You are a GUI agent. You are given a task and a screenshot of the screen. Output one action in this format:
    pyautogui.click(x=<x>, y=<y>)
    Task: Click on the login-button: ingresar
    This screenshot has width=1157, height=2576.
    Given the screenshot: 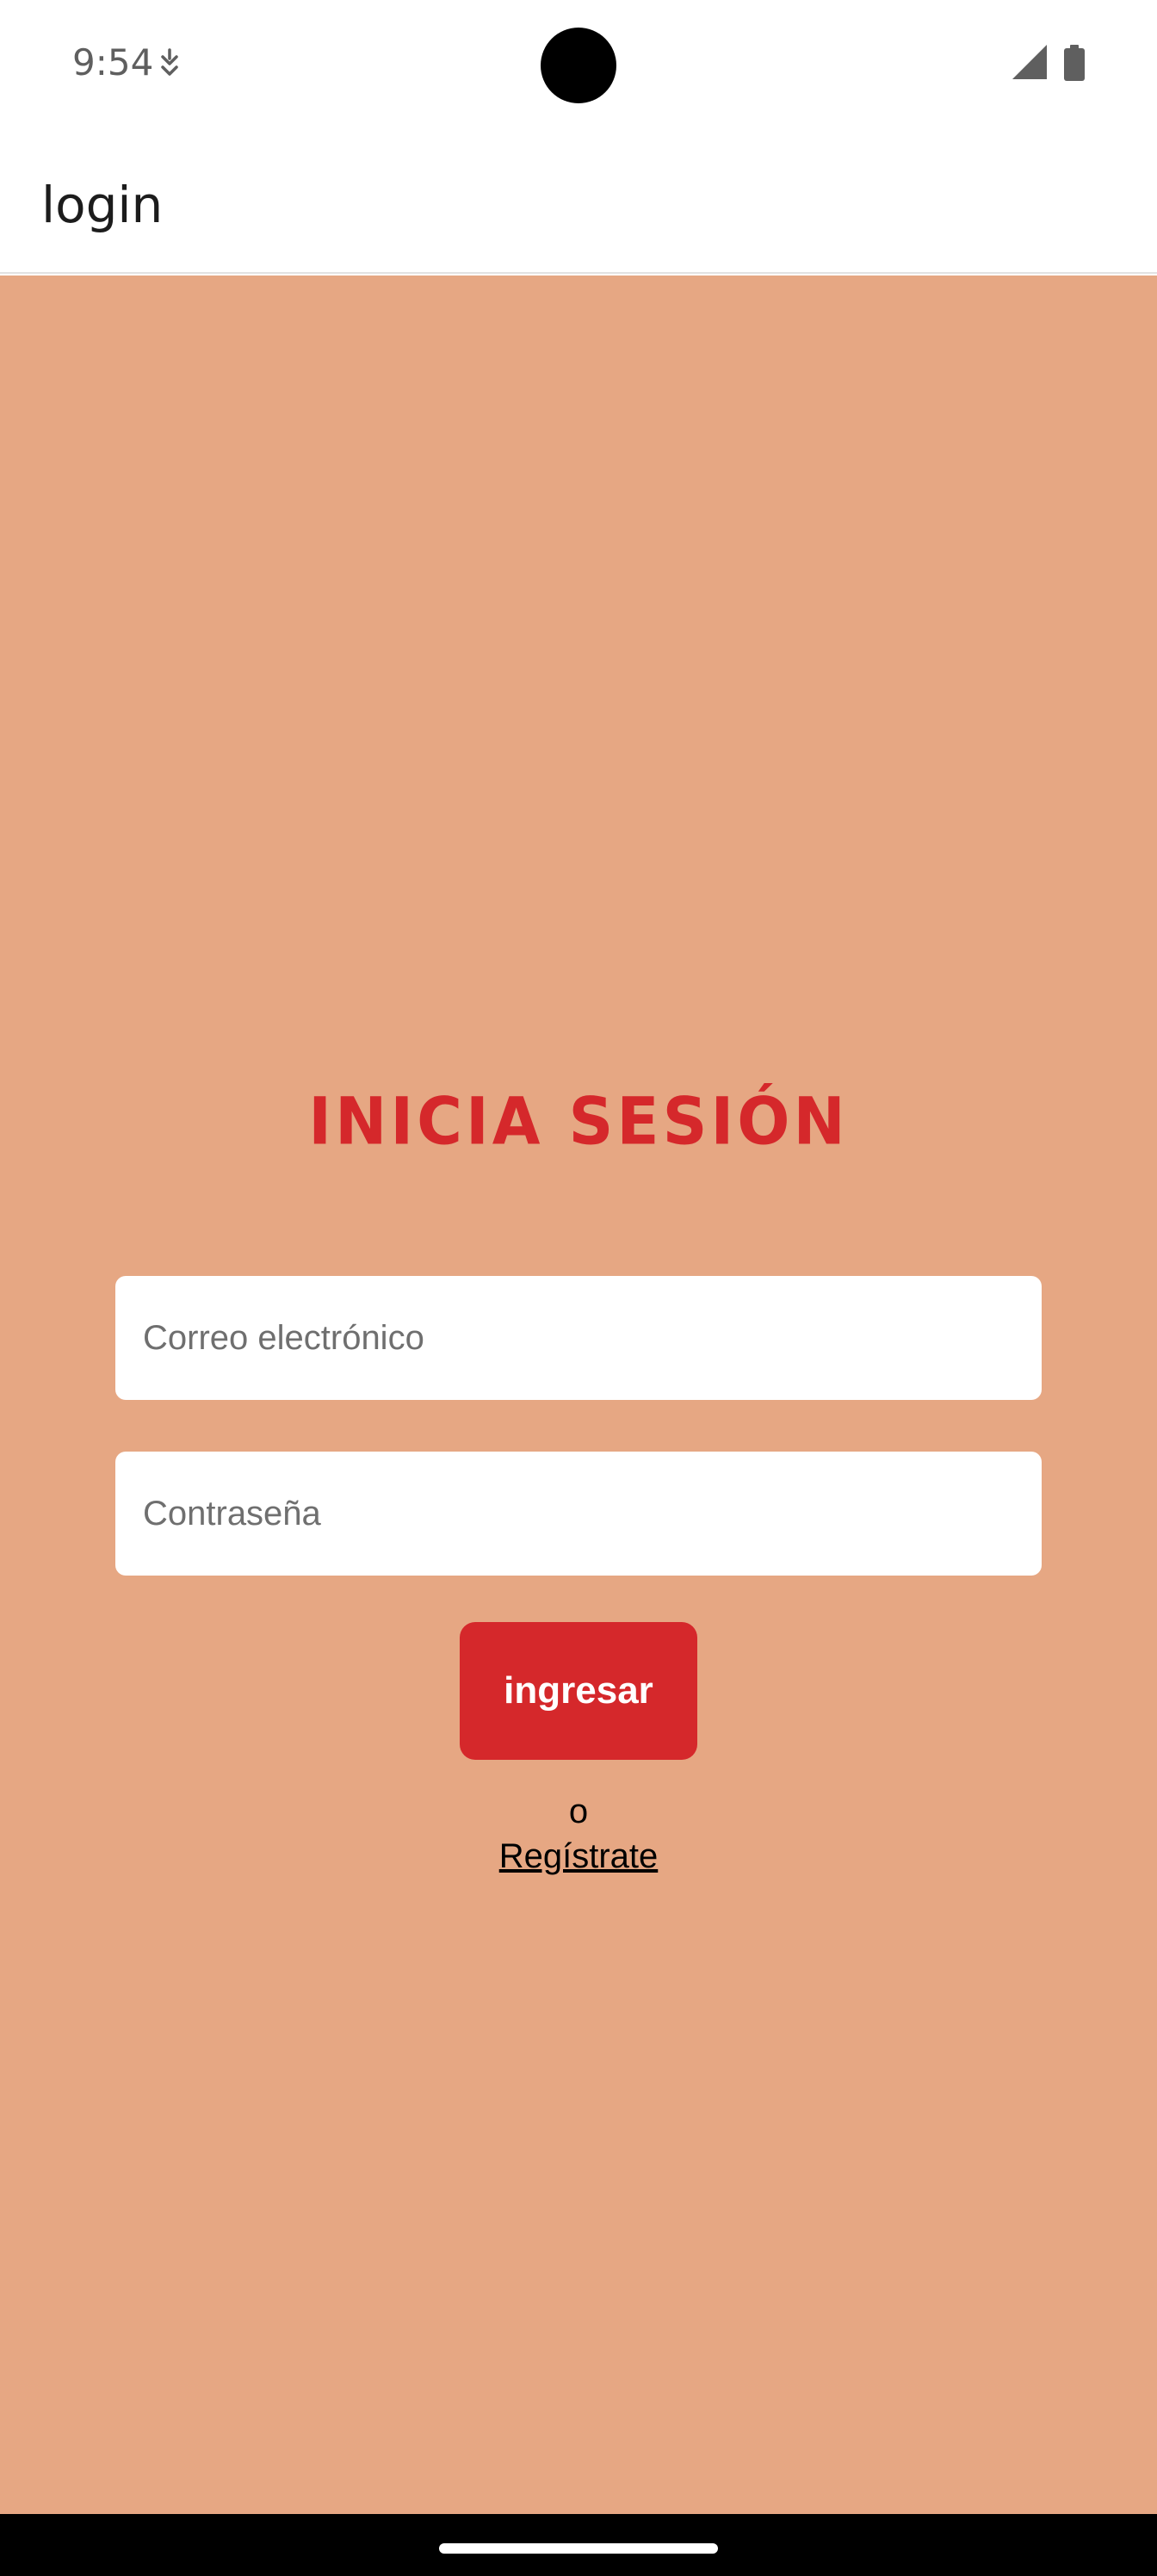 What is the action you would take?
    pyautogui.click(x=579, y=1691)
    